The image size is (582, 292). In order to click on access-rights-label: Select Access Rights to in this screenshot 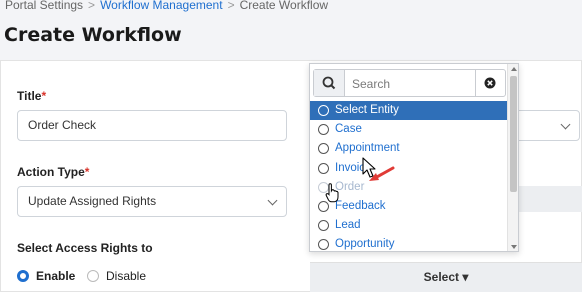, I will do `click(85, 248)`.